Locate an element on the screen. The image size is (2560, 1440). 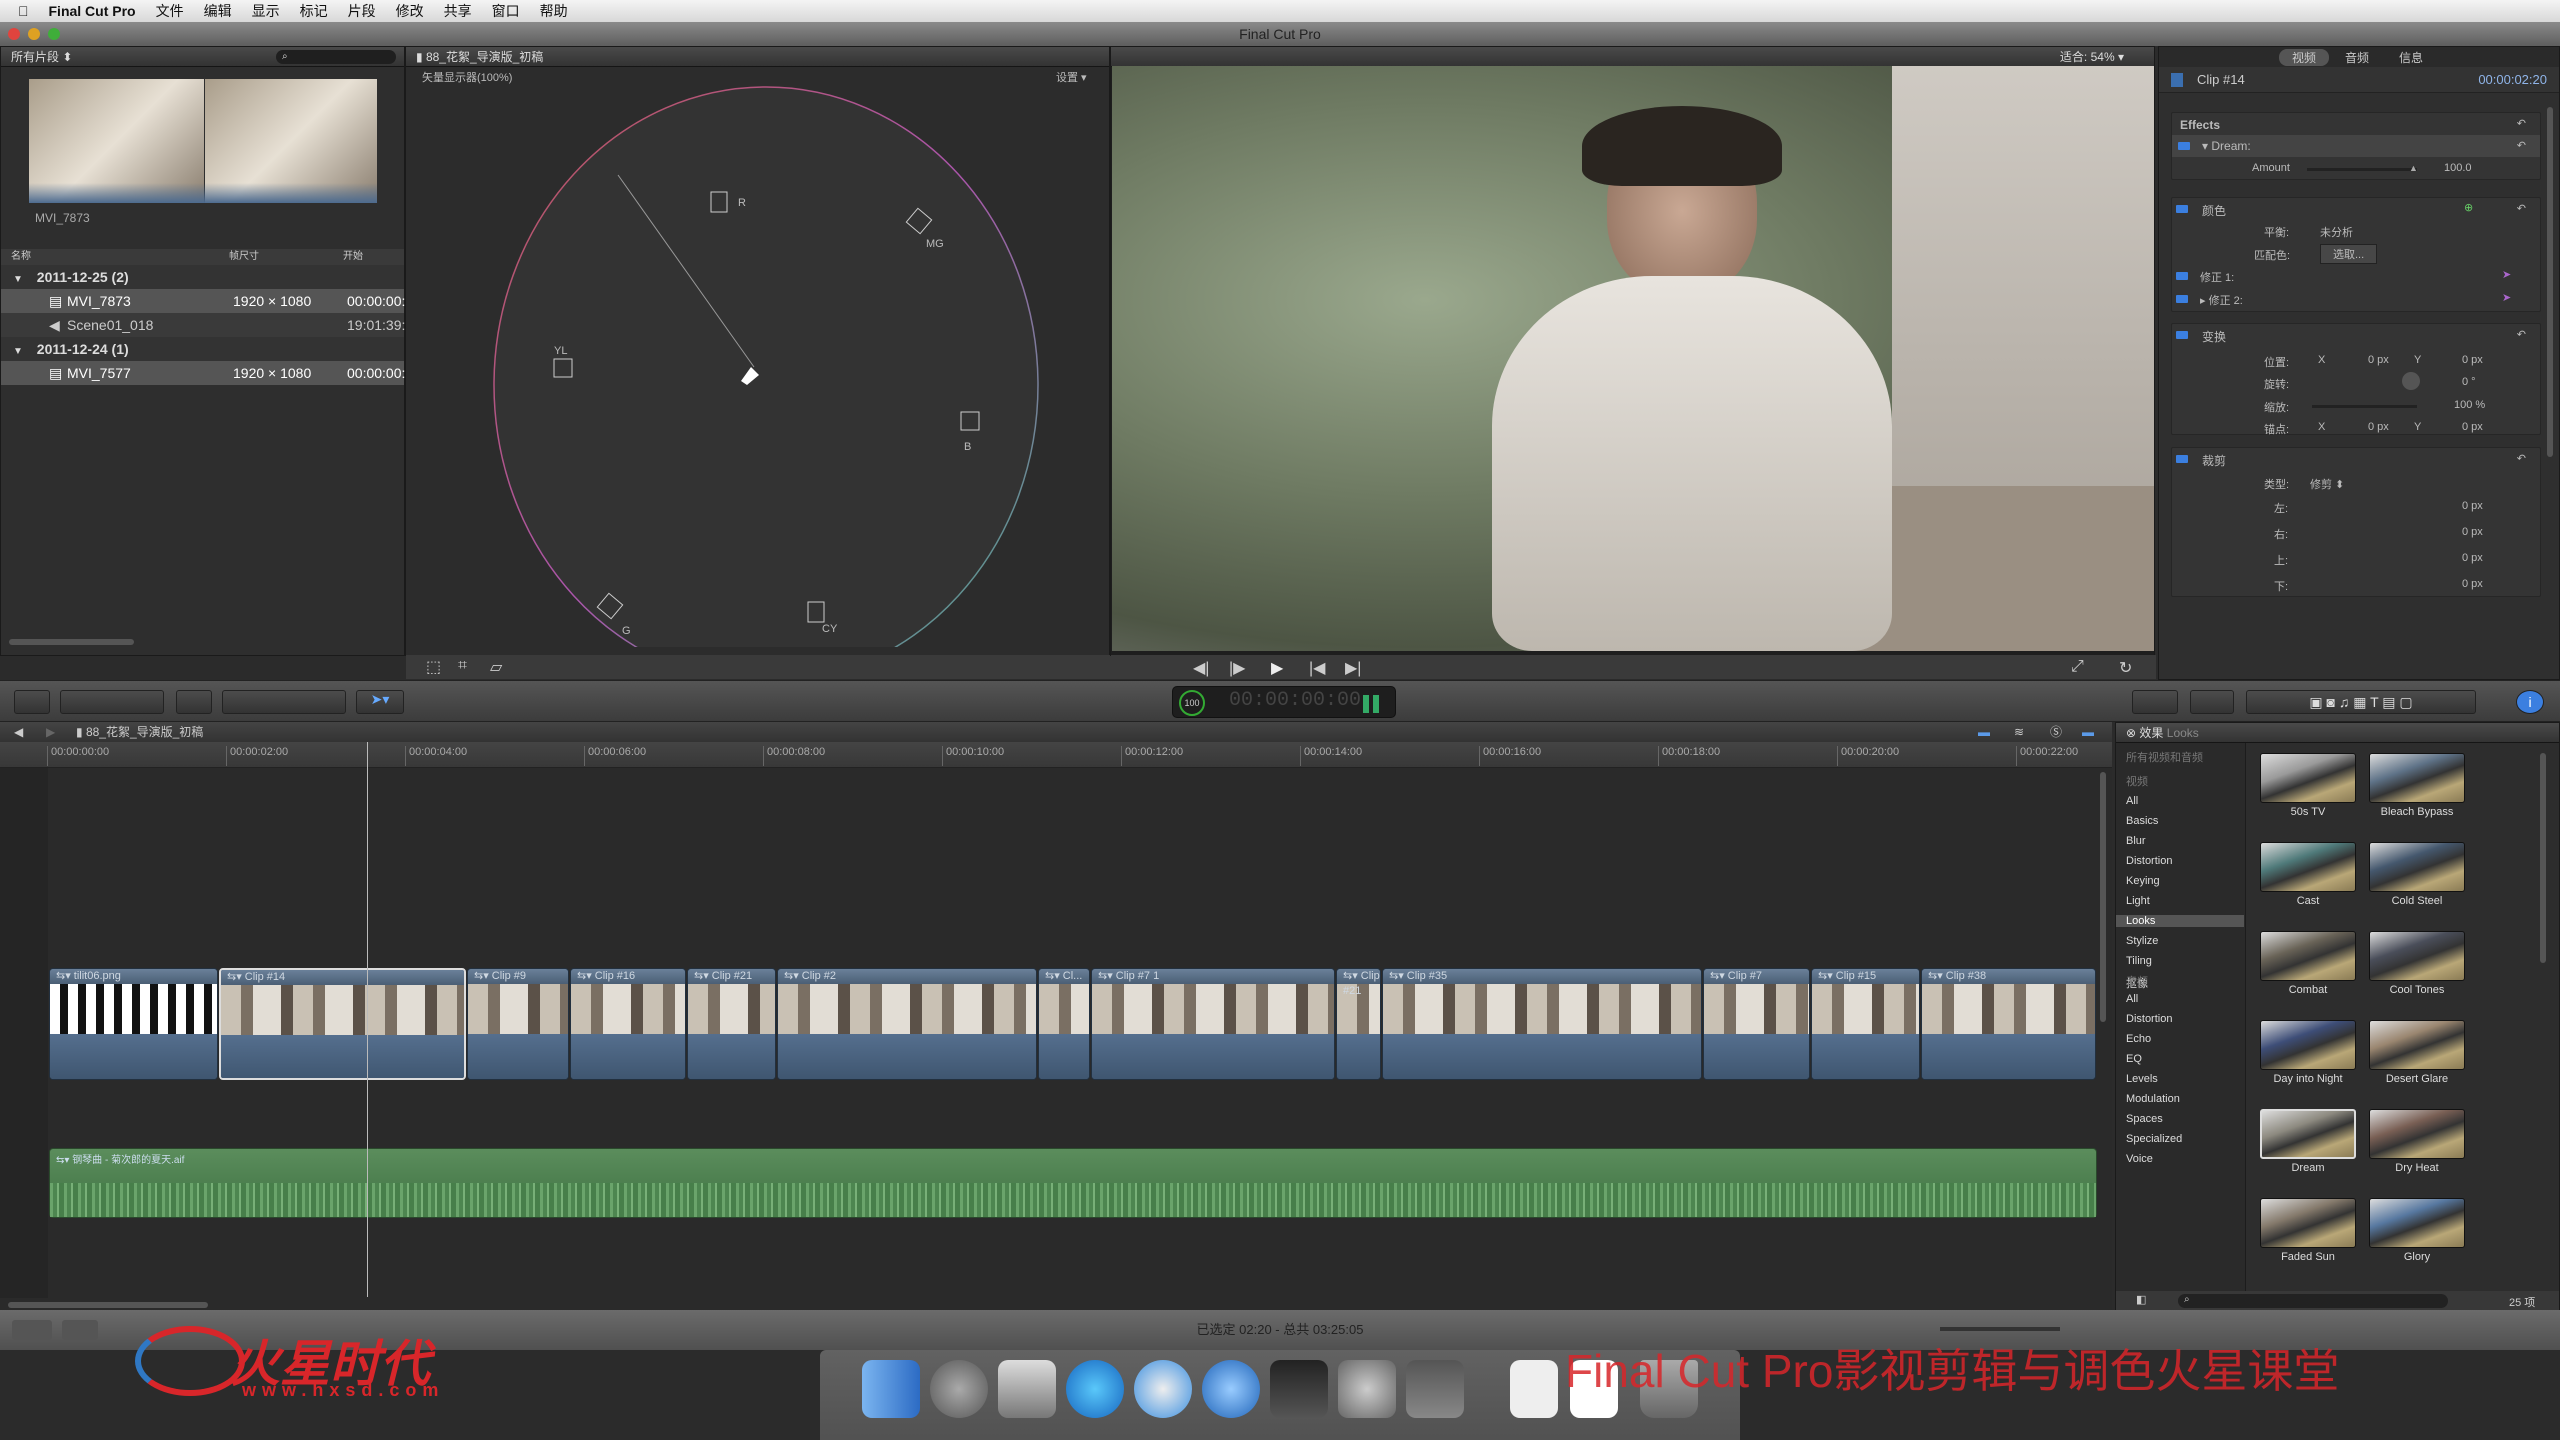
timeline-clip: ⇆▾ tilit06.png is located at coordinates (133, 1024).